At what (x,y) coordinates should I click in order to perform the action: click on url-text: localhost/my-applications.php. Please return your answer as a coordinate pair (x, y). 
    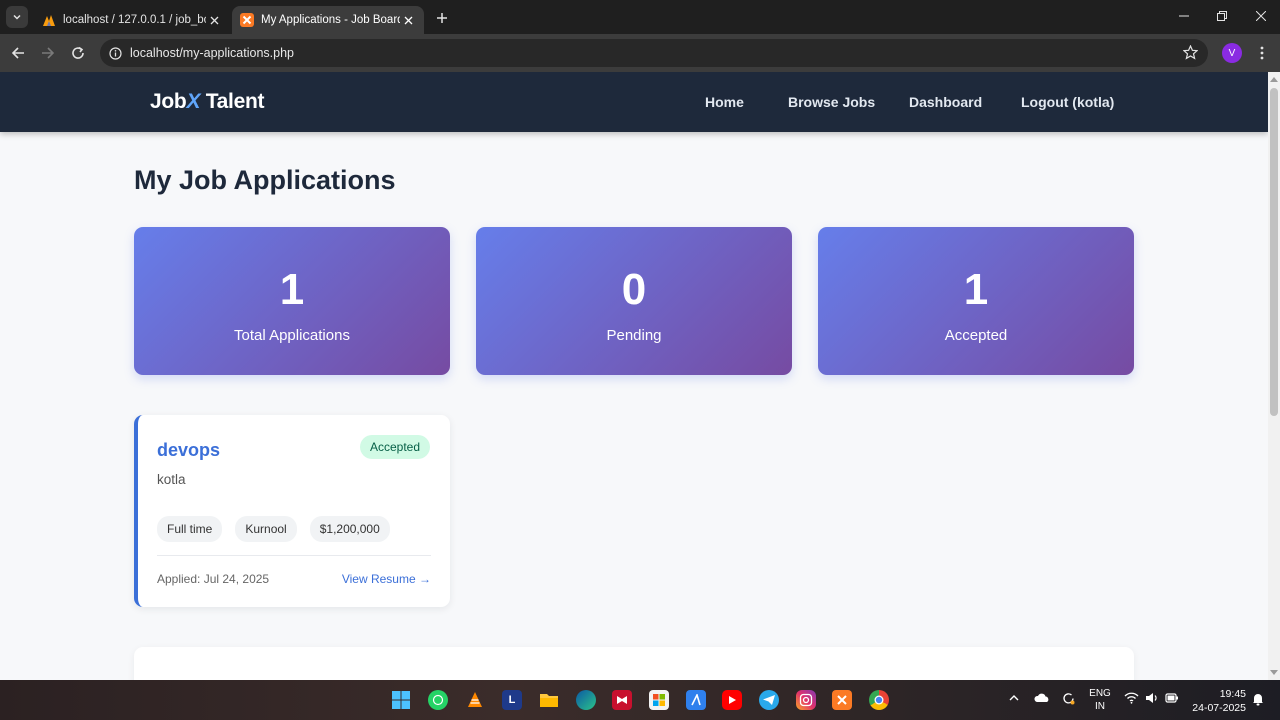
    Looking at the image, I should click on (212, 53).